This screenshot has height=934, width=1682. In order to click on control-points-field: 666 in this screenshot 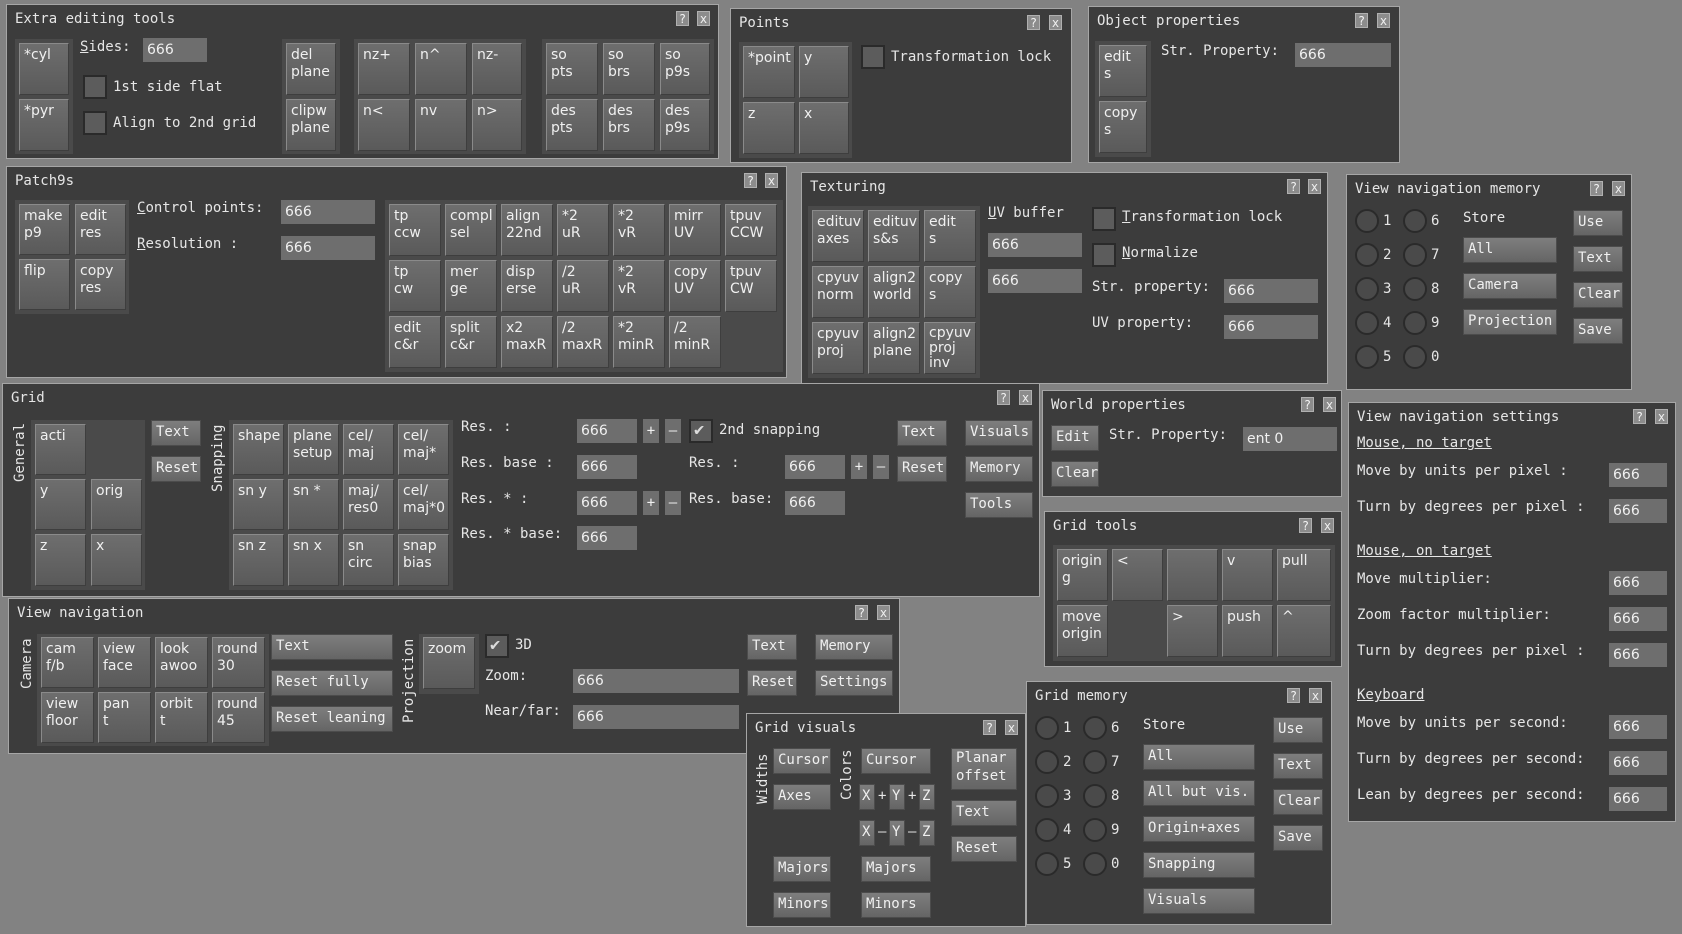, I will do `click(328, 212)`.